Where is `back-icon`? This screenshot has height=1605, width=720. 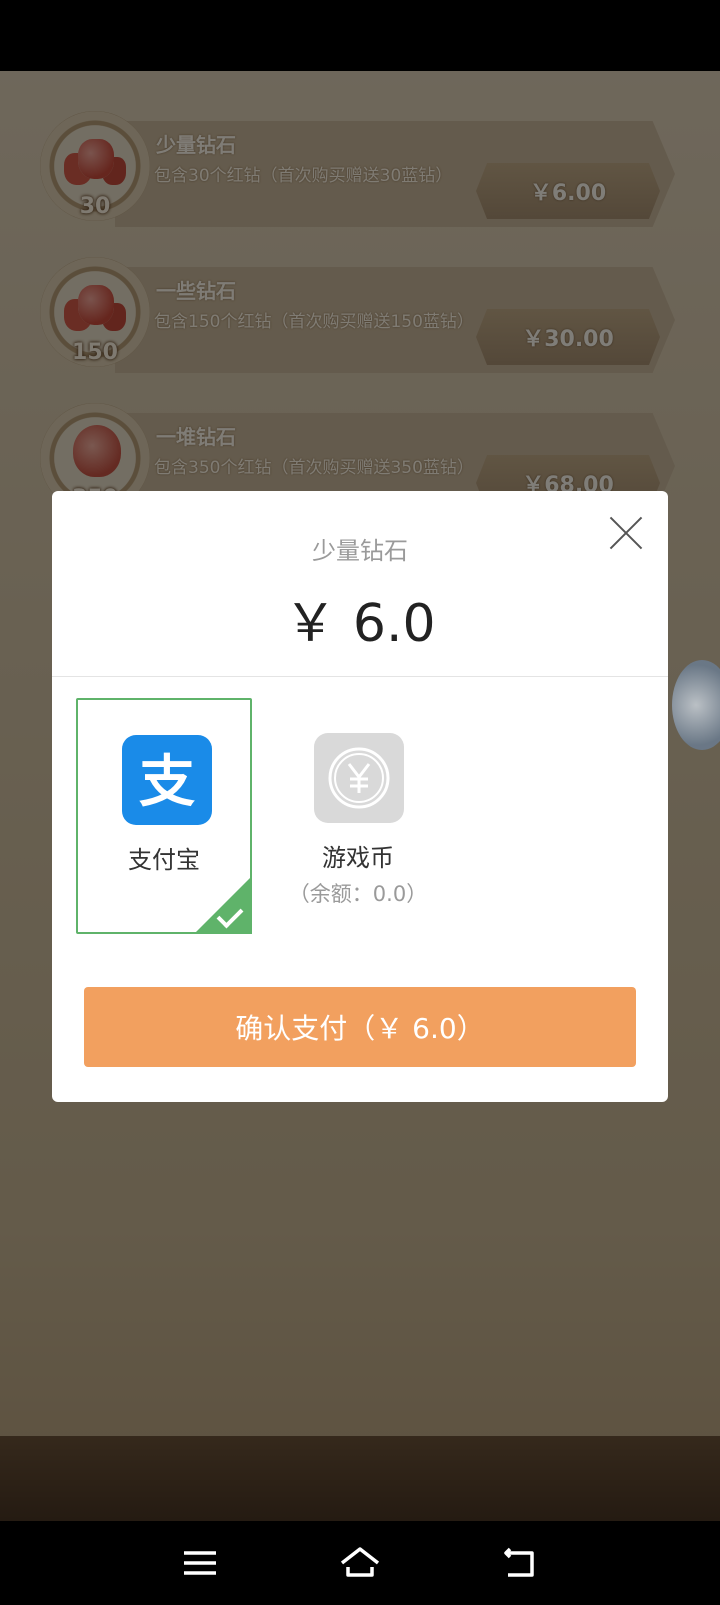 back-icon is located at coordinates (520, 1563).